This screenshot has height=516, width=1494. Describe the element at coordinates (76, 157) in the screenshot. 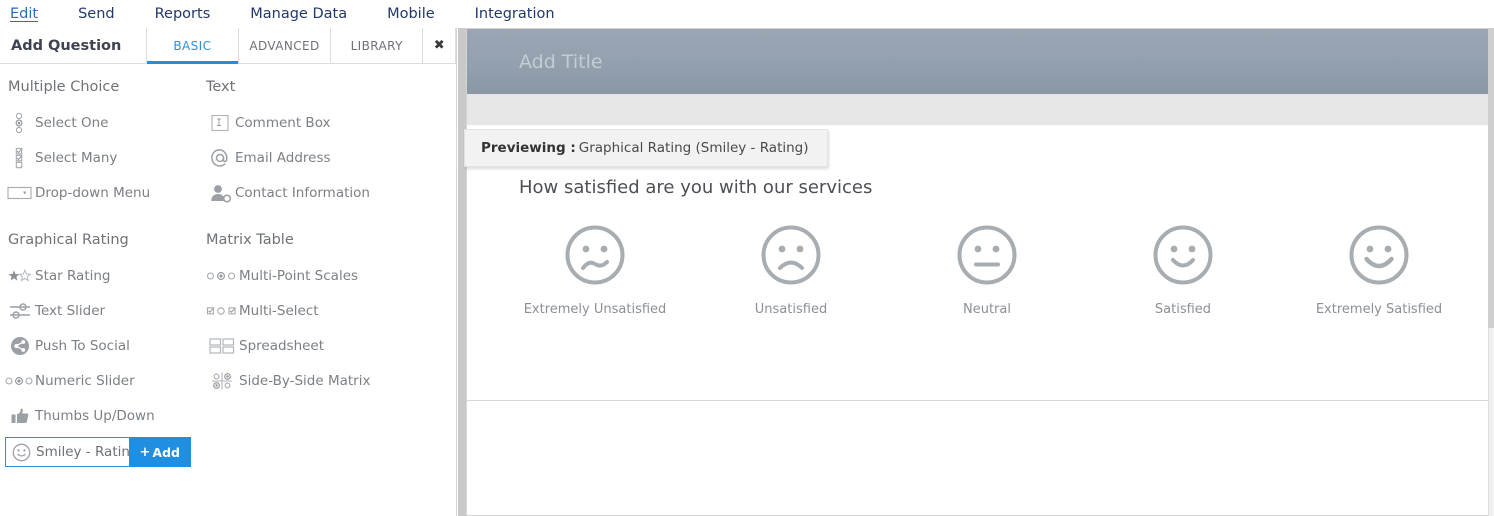

I see `question-type-label: Select Many` at that location.